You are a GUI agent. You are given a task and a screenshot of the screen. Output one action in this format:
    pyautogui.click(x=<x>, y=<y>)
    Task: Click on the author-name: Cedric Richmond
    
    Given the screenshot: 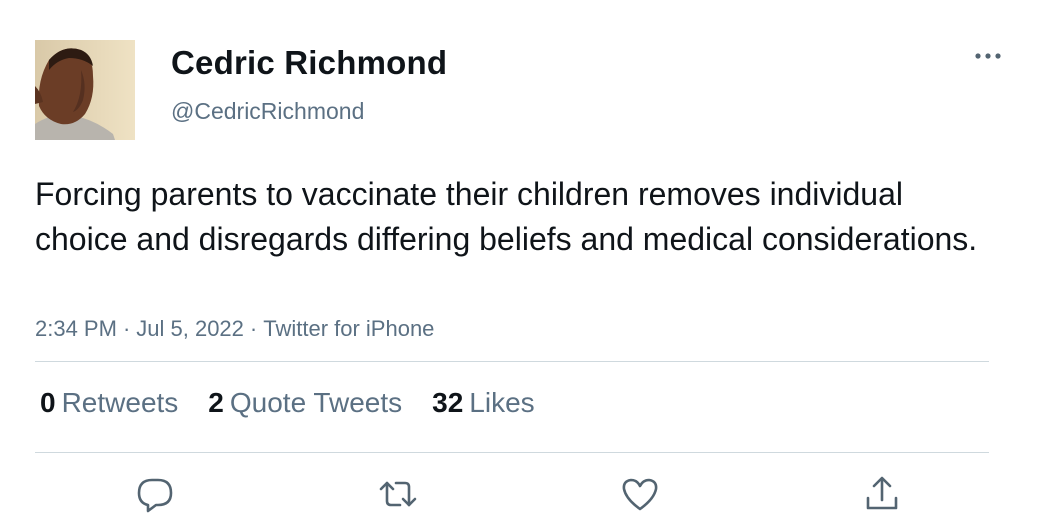 What is the action you would take?
    pyautogui.click(x=309, y=63)
    